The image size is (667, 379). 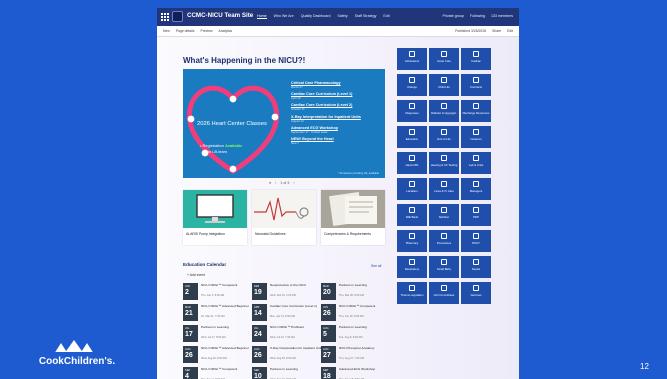 I want to click on quick-link-tile: Nutrition, so click(x=444, y=215).